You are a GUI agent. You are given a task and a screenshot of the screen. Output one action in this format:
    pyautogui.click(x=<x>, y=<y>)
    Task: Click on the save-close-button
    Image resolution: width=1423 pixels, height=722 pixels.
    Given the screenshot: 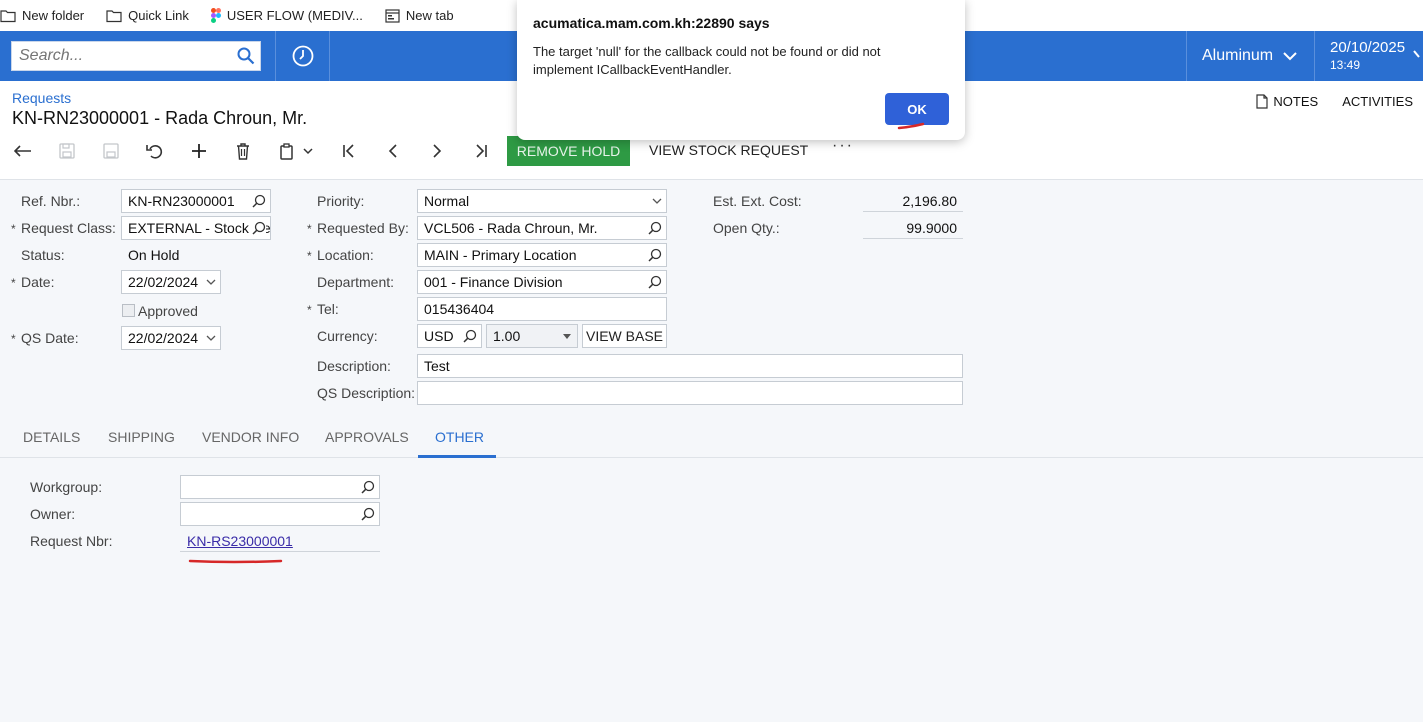 What is the action you would take?
    pyautogui.click(x=67, y=151)
    